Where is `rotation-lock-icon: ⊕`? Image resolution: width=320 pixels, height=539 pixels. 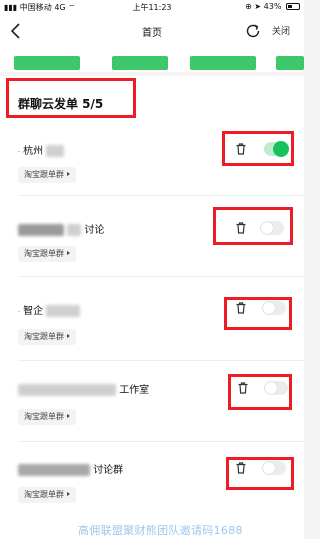 rotation-lock-icon: ⊕ is located at coordinates (248, 6).